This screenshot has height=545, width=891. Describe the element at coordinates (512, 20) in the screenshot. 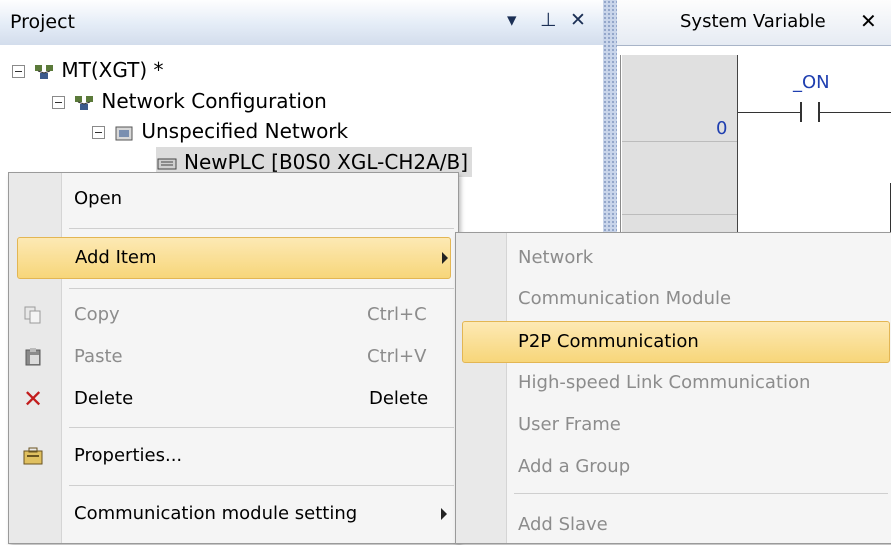

I see `dropdown-icon: ▾` at that location.